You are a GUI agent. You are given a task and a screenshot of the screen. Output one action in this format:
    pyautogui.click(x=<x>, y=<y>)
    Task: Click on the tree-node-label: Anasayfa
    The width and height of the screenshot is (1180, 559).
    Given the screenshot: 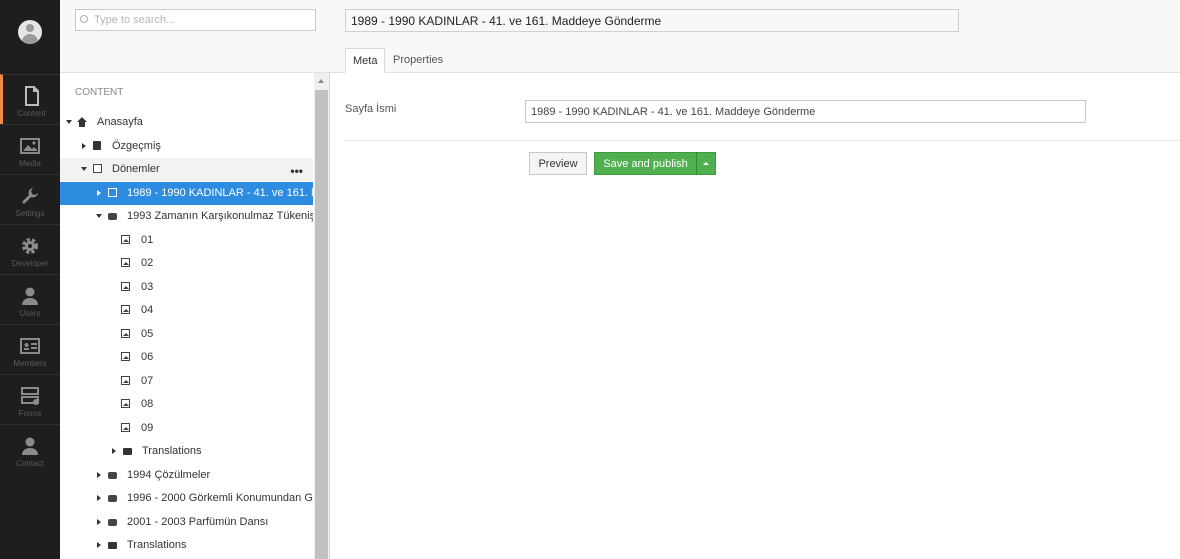 What is the action you would take?
    pyautogui.click(x=120, y=122)
    